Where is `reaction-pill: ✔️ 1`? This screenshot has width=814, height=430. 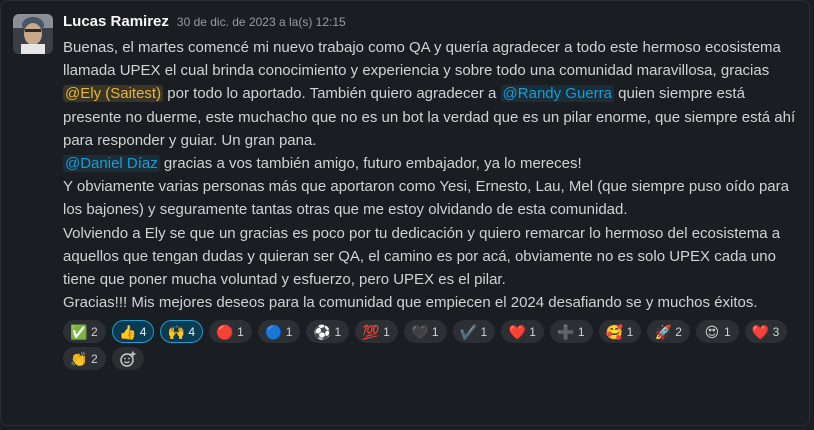
reaction-pill: ✔️ 1 is located at coordinates (474, 332).